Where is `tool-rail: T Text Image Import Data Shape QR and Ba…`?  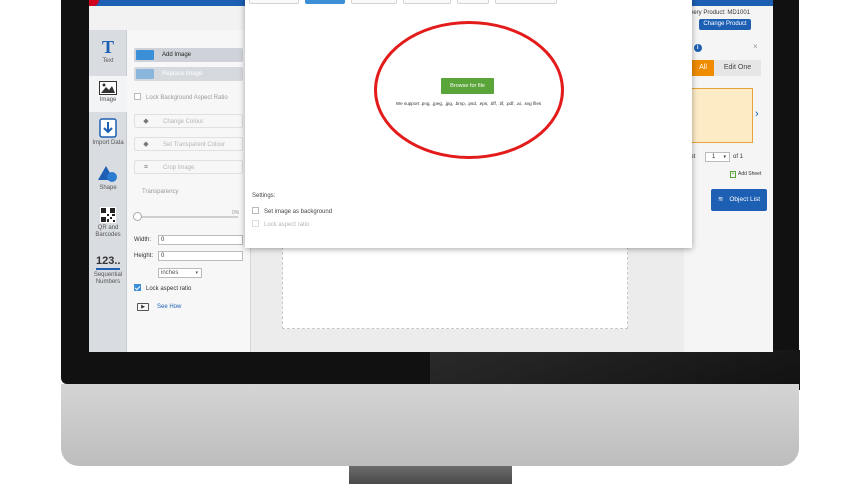 tool-rail: T Text Image Import Data Shape QR and Ba… is located at coordinates (108, 191).